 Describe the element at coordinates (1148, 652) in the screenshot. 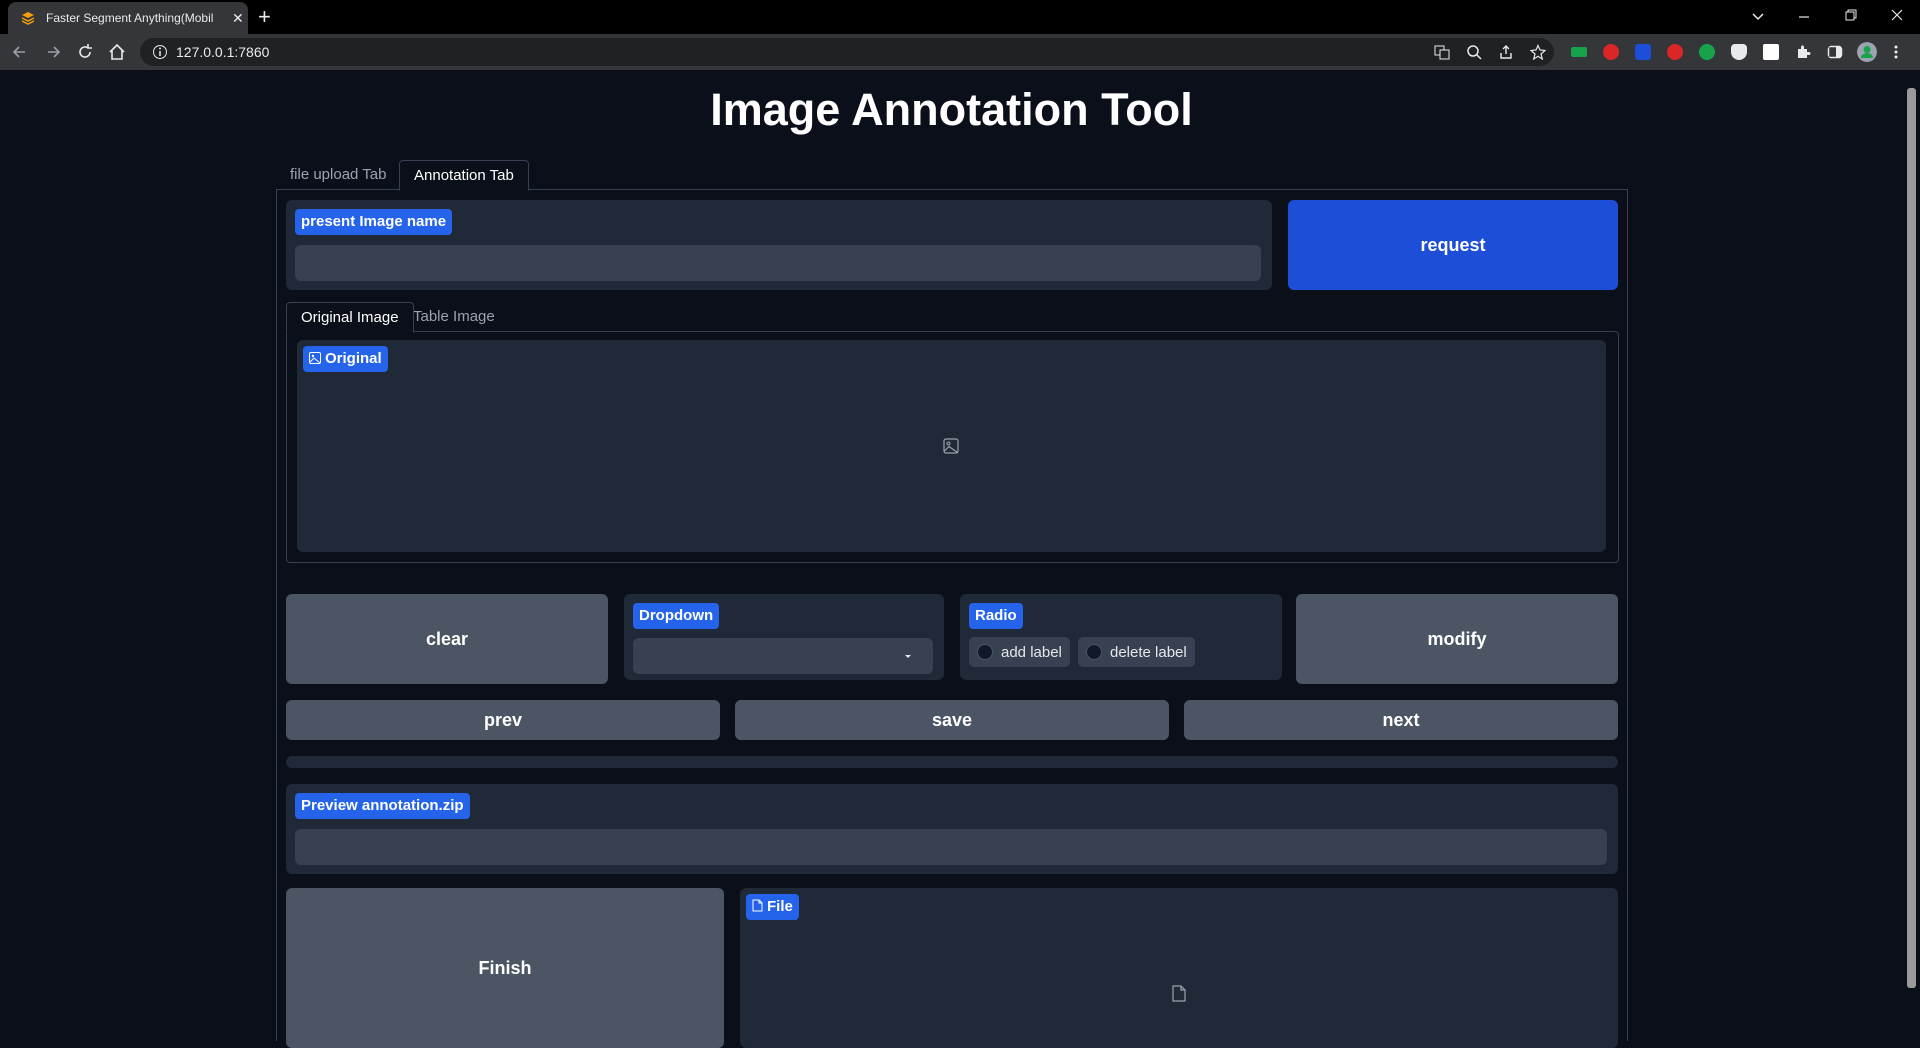

I see `radio-delete-label-text: delete label` at that location.